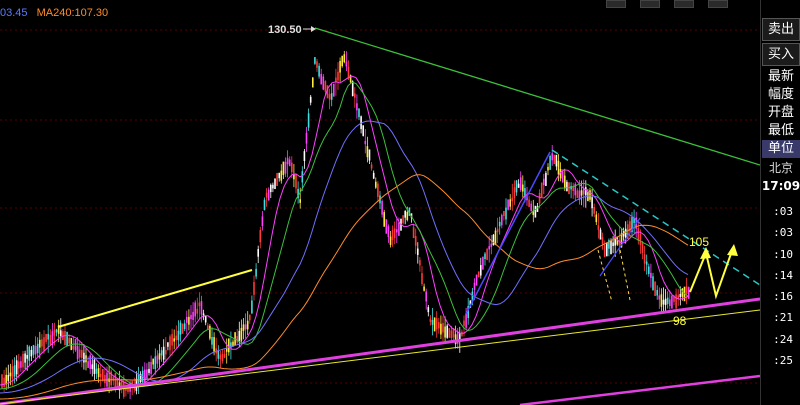  Describe the element at coordinates (508, 233) in the screenshot. I see `blue-rise-line` at that location.